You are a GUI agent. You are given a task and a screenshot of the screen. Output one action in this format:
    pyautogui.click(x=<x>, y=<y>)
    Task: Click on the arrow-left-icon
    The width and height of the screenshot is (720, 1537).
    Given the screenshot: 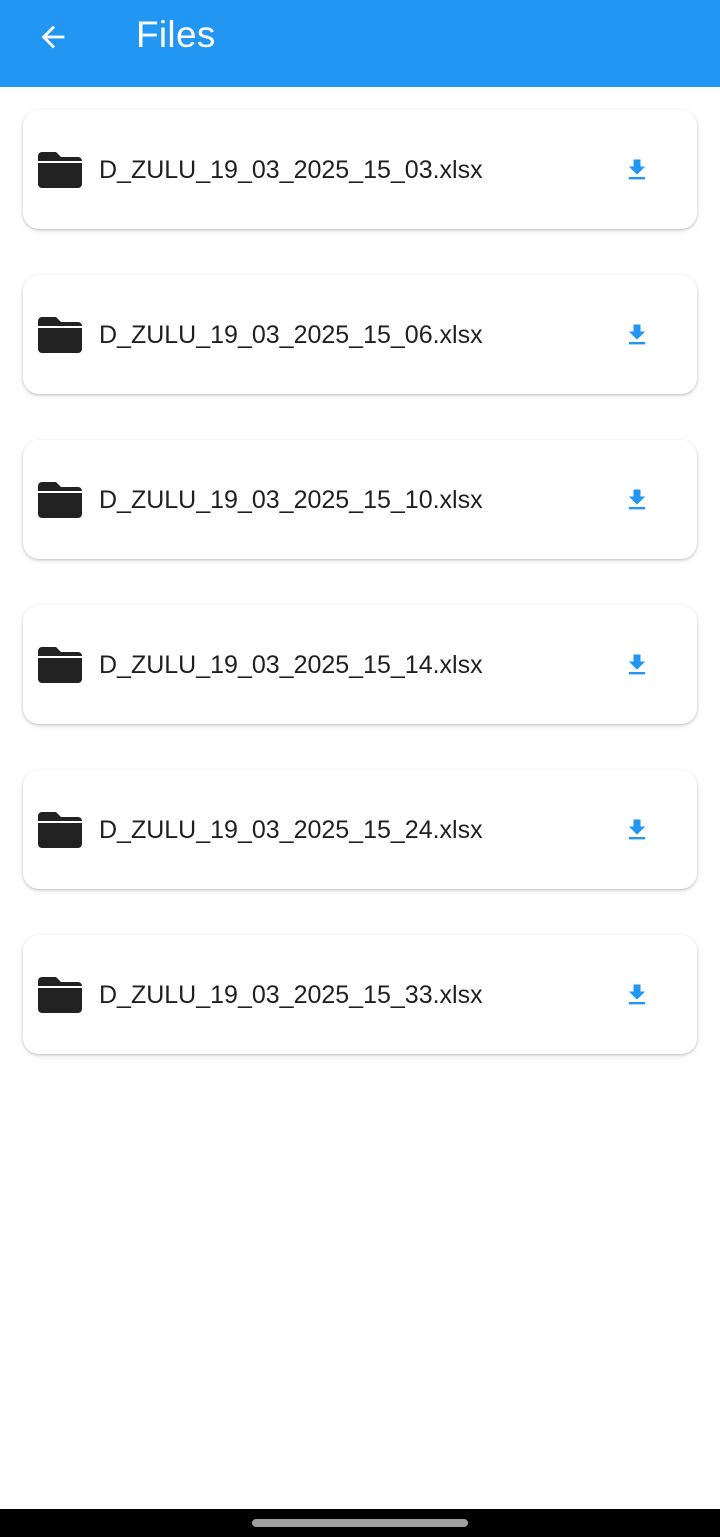 What is the action you would take?
    pyautogui.click(x=53, y=37)
    